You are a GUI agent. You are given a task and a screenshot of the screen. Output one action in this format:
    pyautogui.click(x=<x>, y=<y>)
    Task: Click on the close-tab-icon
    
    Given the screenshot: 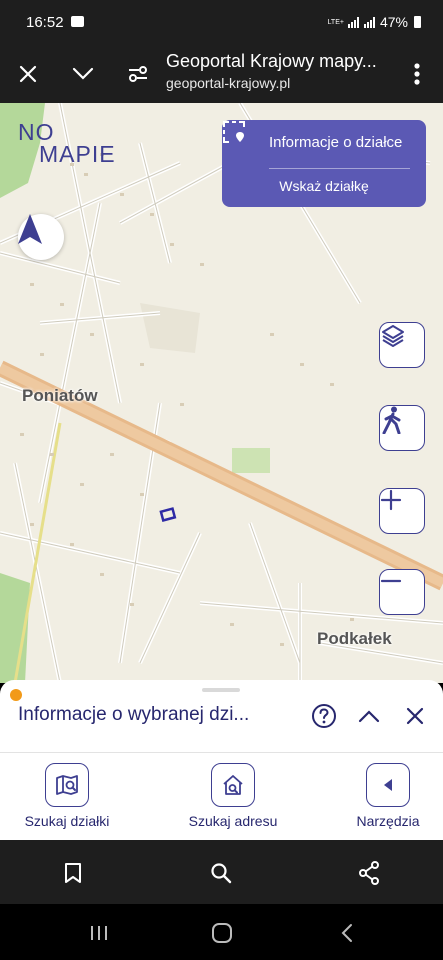 What is the action you would take?
    pyautogui.click(x=28, y=74)
    